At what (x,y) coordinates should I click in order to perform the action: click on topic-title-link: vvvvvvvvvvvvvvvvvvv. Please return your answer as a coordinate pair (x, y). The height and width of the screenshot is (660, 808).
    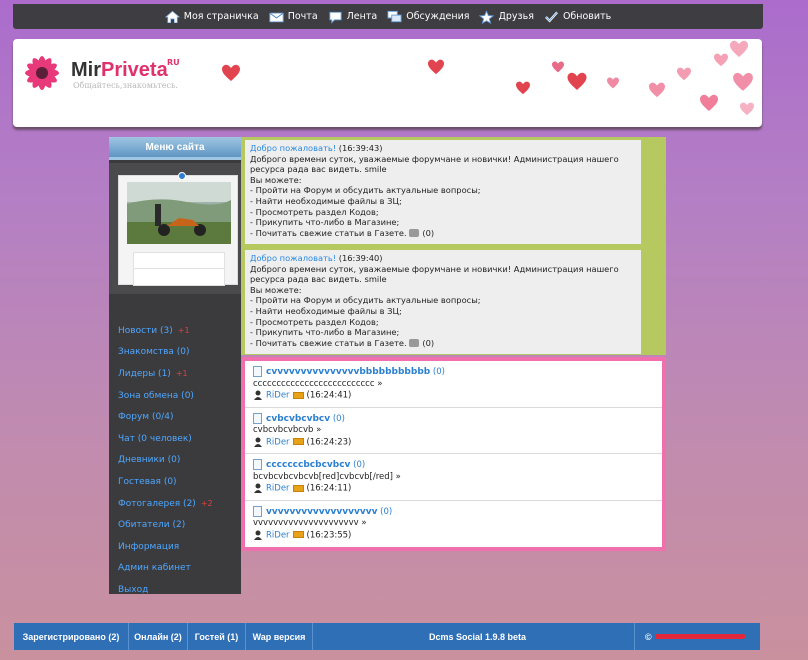
    Looking at the image, I should click on (321, 512).